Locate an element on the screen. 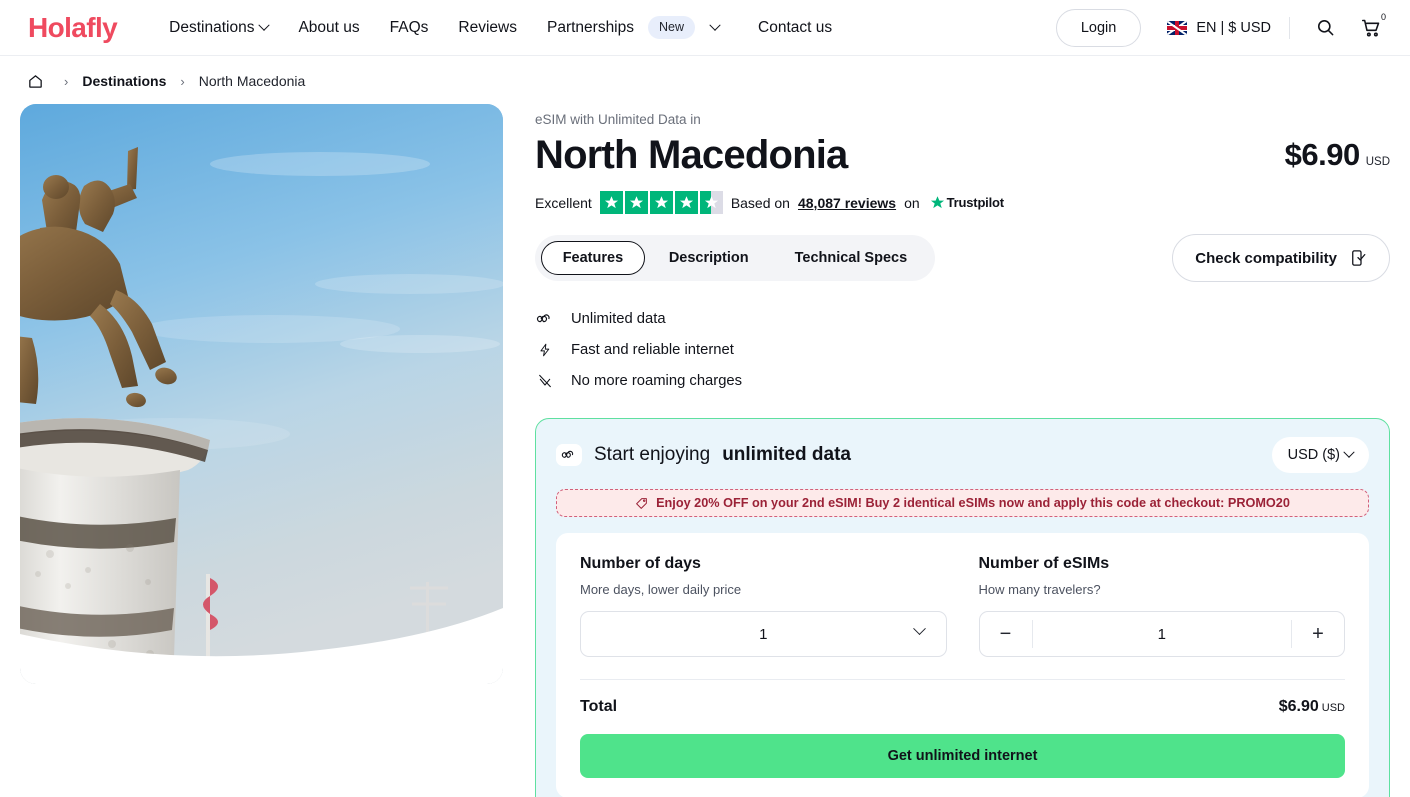 The image size is (1410, 797). purchase-heading-prefix: Start enjoying is located at coordinates (652, 454).